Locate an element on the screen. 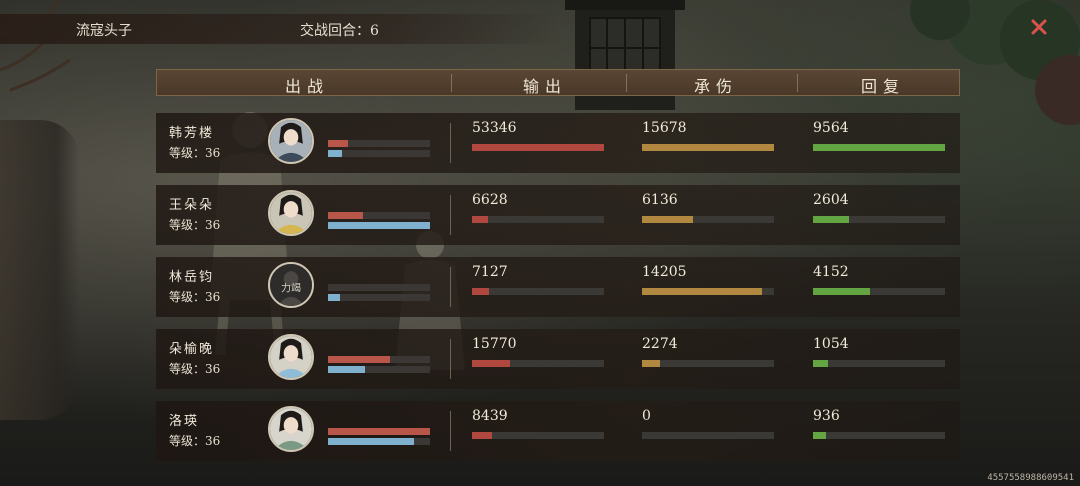 The image size is (1080, 486). player-row: 王朵朵等级：36 6628 6136 2604 is located at coordinates (558, 215).